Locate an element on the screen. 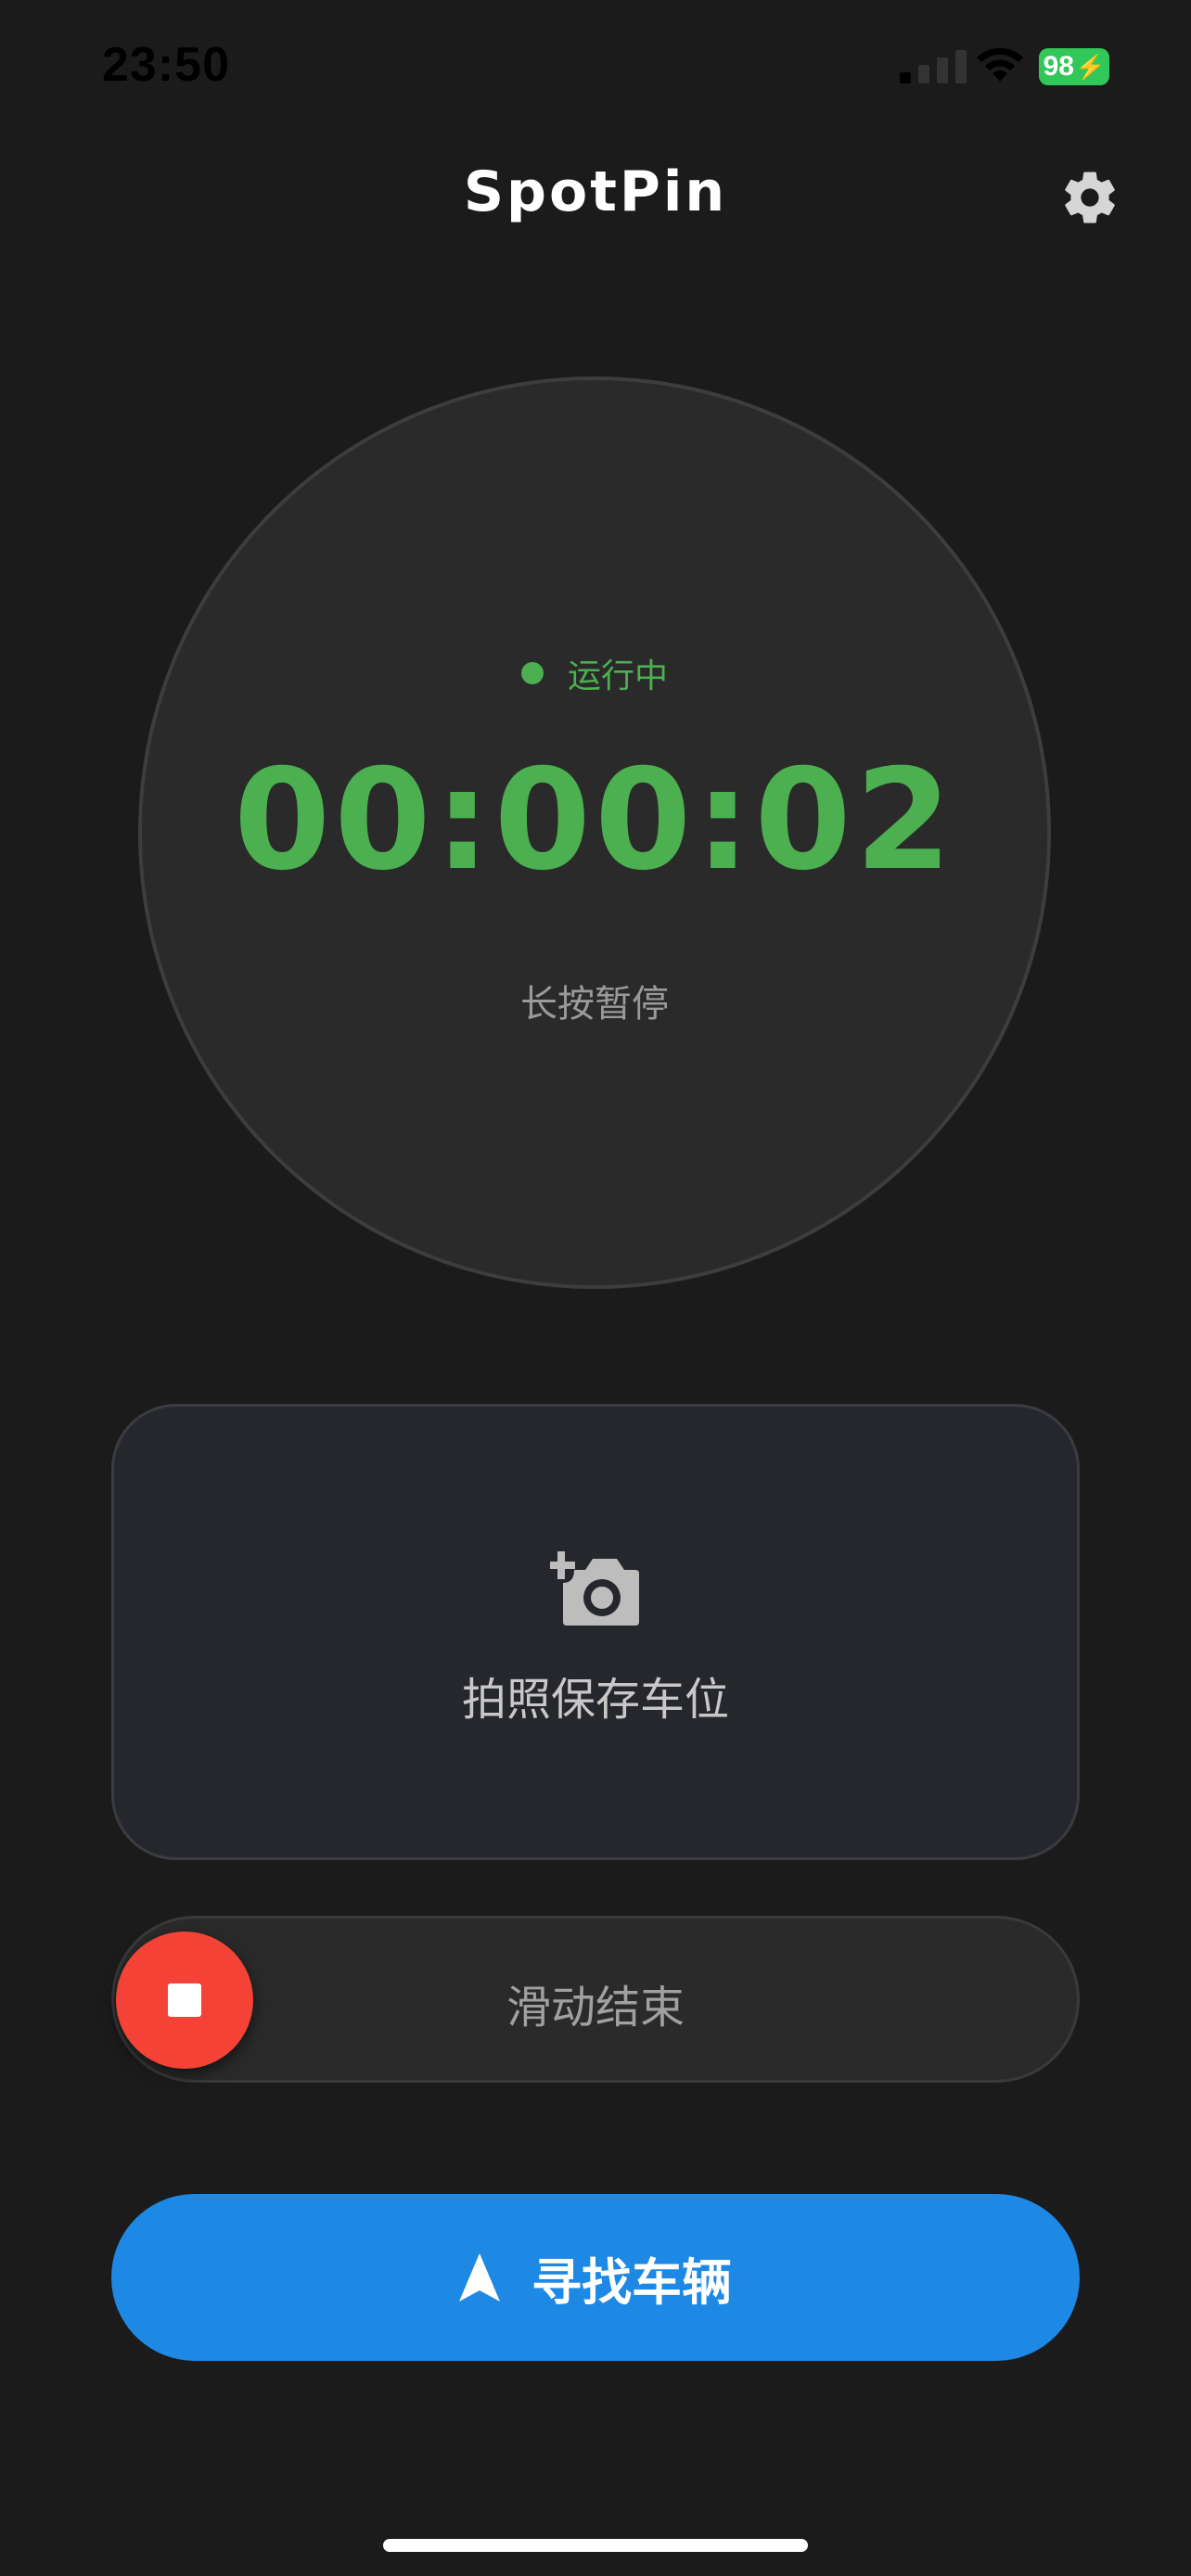 The height and width of the screenshot is (2576, 1191). timer-status: 运行中 is located at coordinates (594, 673).